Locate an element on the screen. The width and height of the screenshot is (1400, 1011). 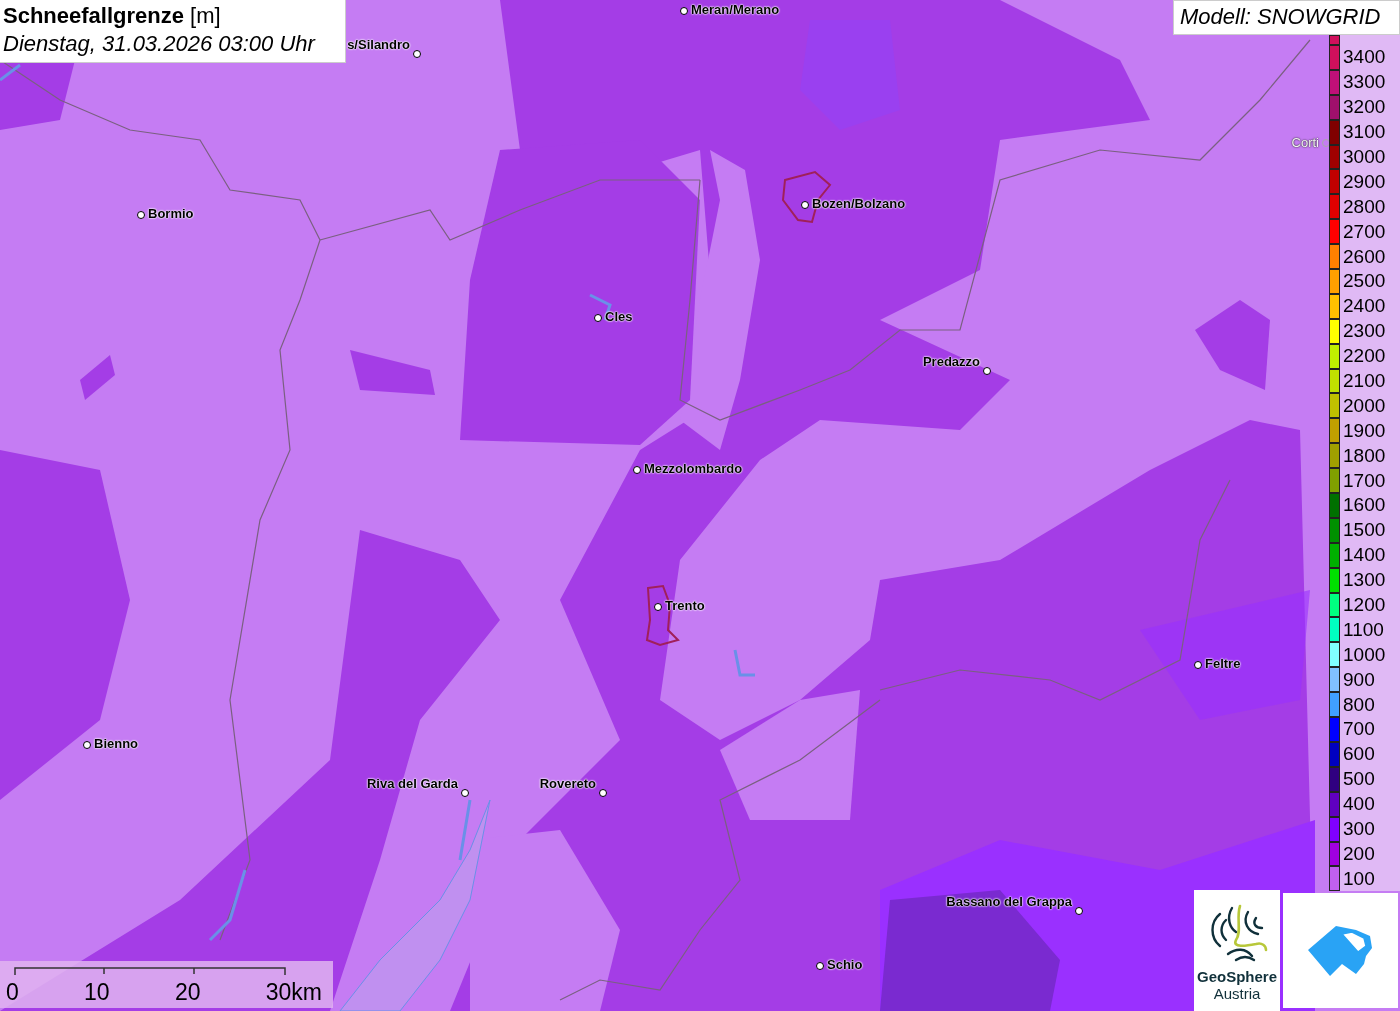
mountain-cloud-logo-icon is located at coordinates (1340, 950).